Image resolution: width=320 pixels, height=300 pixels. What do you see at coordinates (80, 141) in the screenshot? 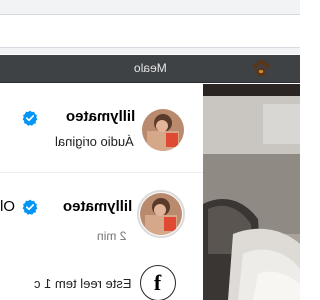
I see `audio-label: Áudio original` at bounding box center [80, 141].